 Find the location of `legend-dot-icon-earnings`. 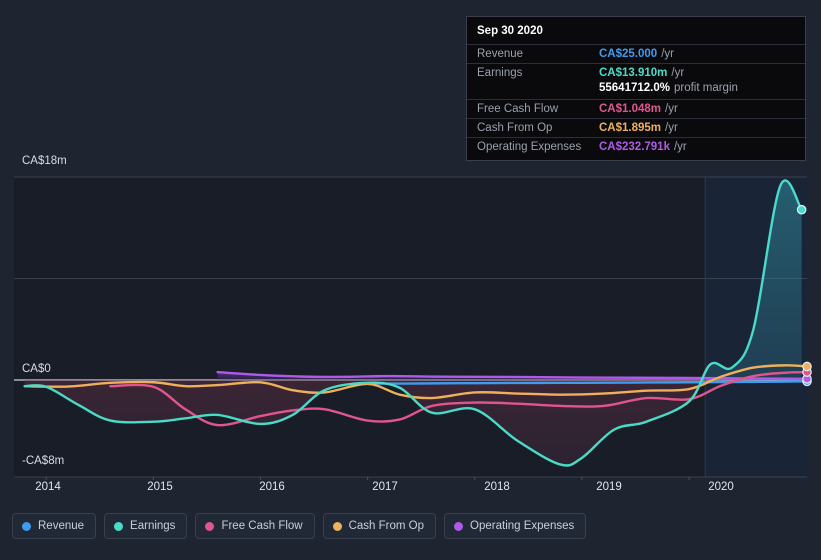

legend-dot-icon-earnings is located at coordinates (119, 526).